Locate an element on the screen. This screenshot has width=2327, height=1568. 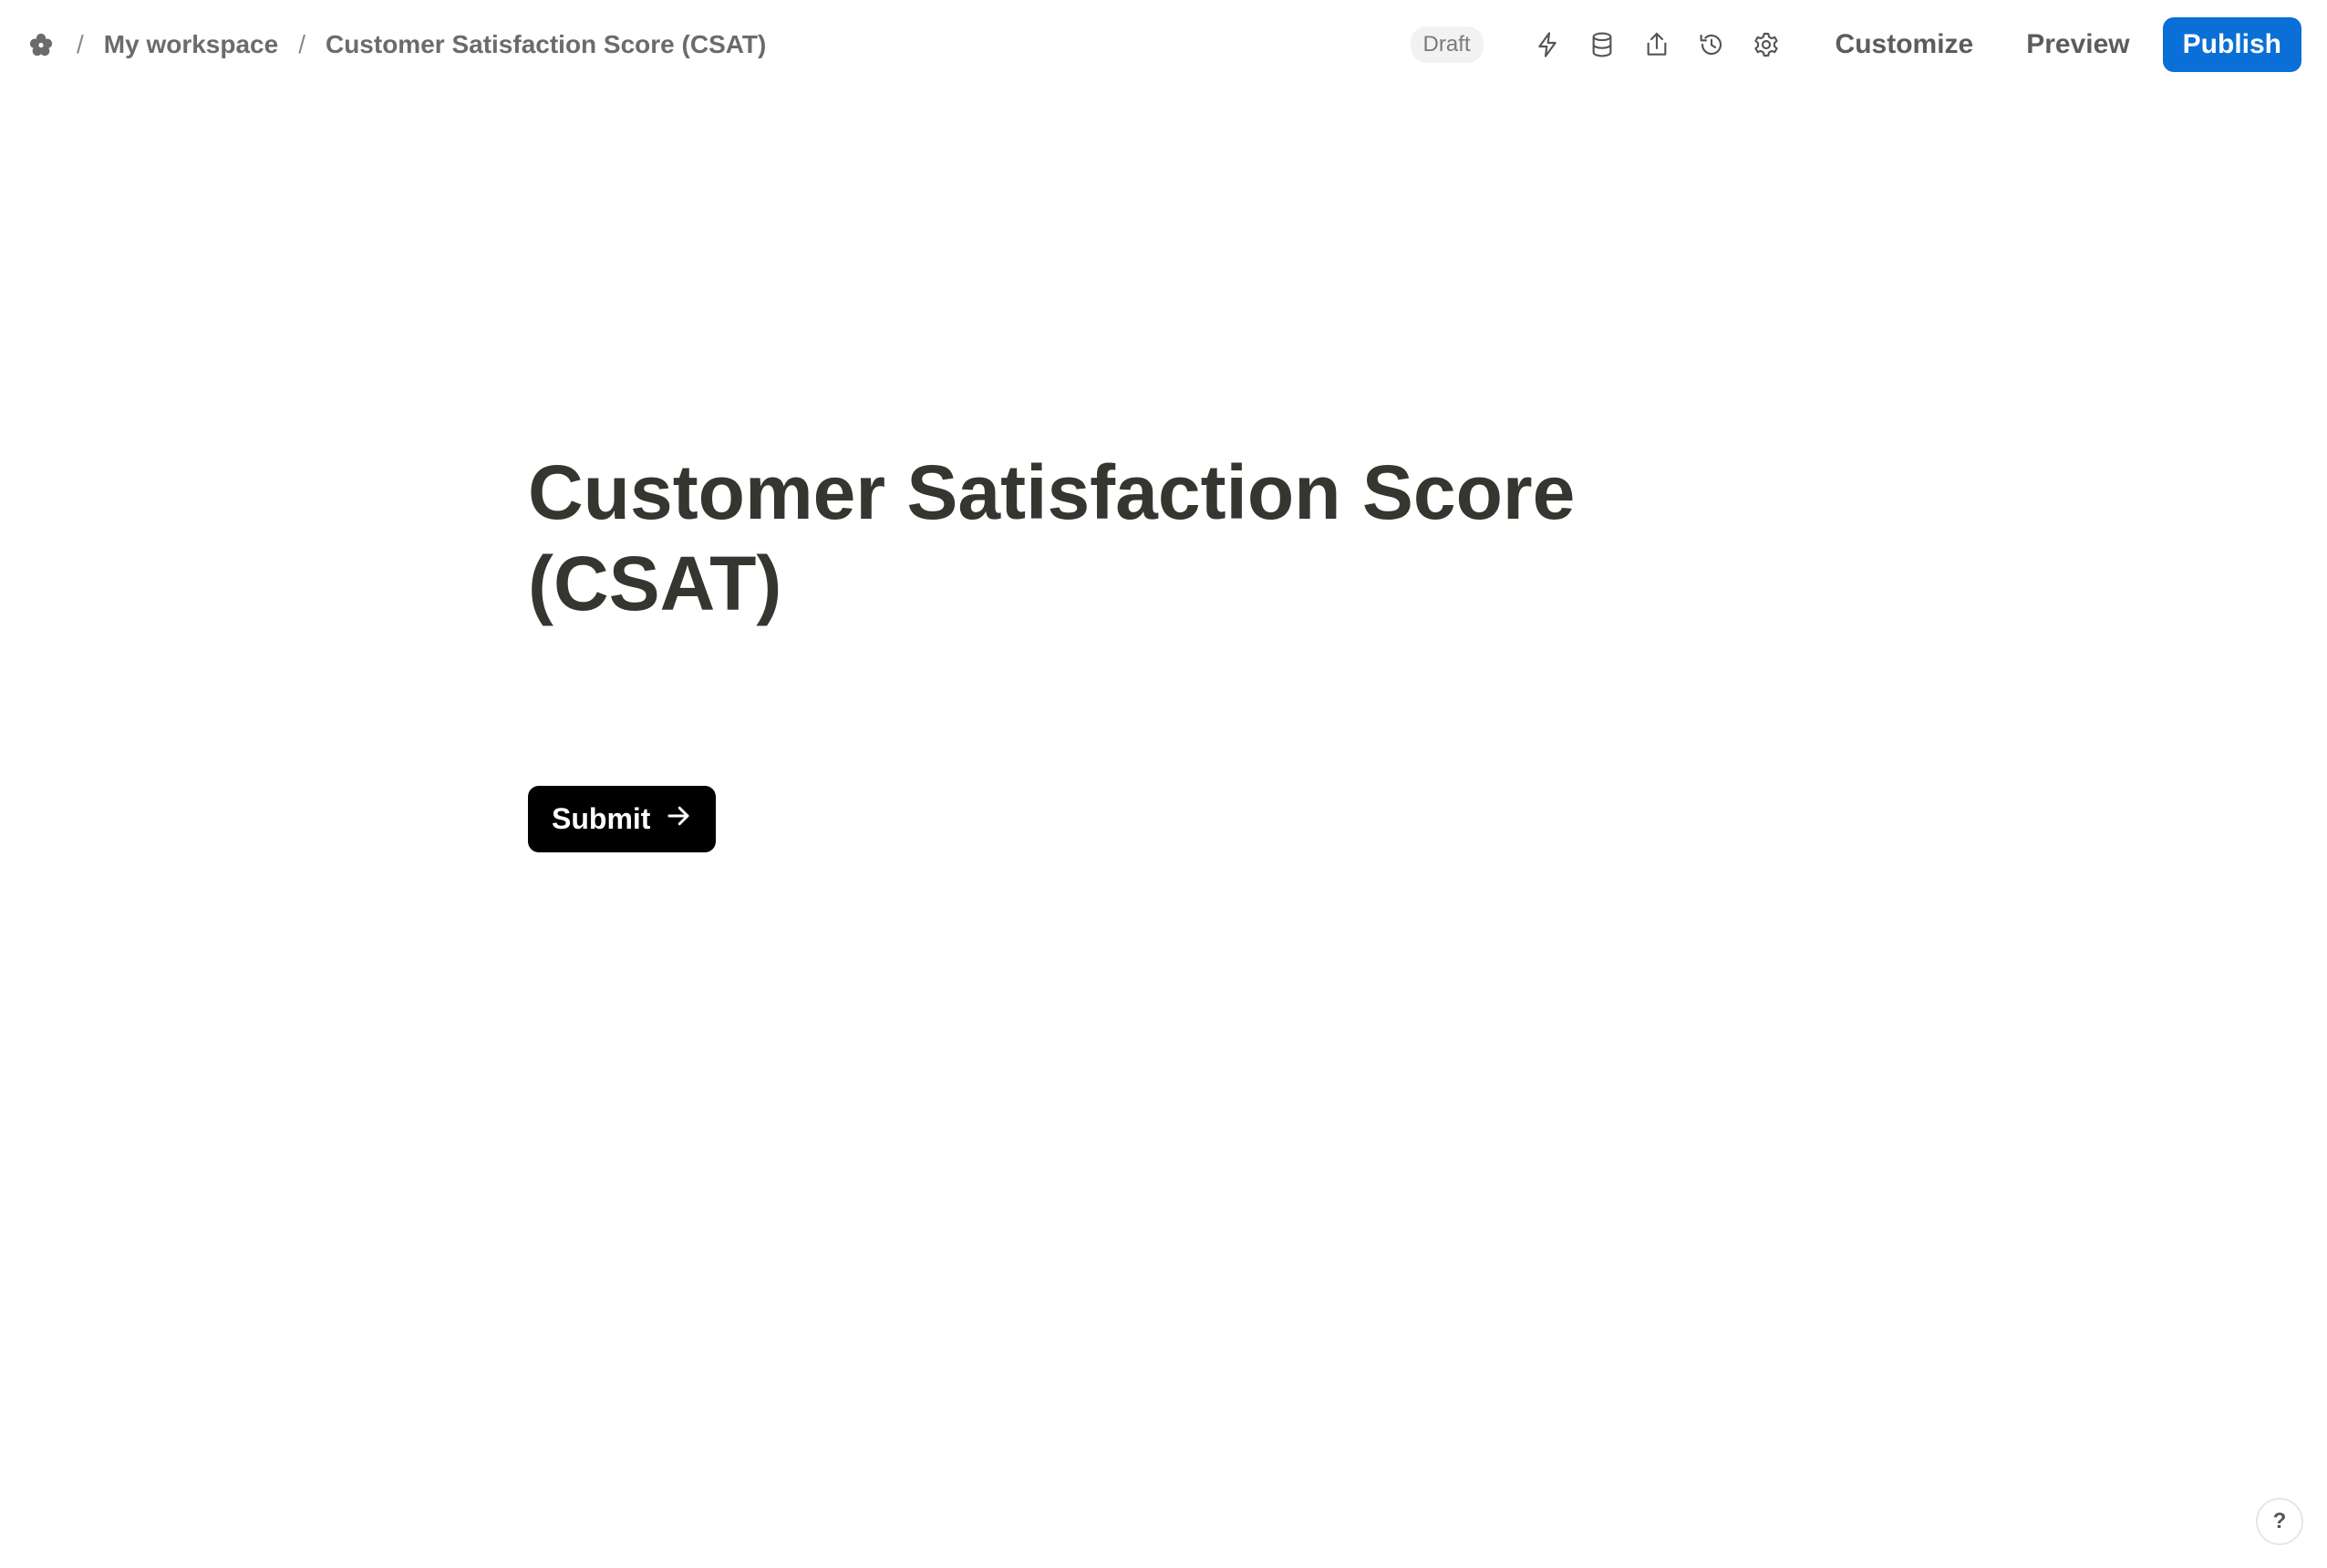
submit-button: Submit is located at coordinates (622, 819).